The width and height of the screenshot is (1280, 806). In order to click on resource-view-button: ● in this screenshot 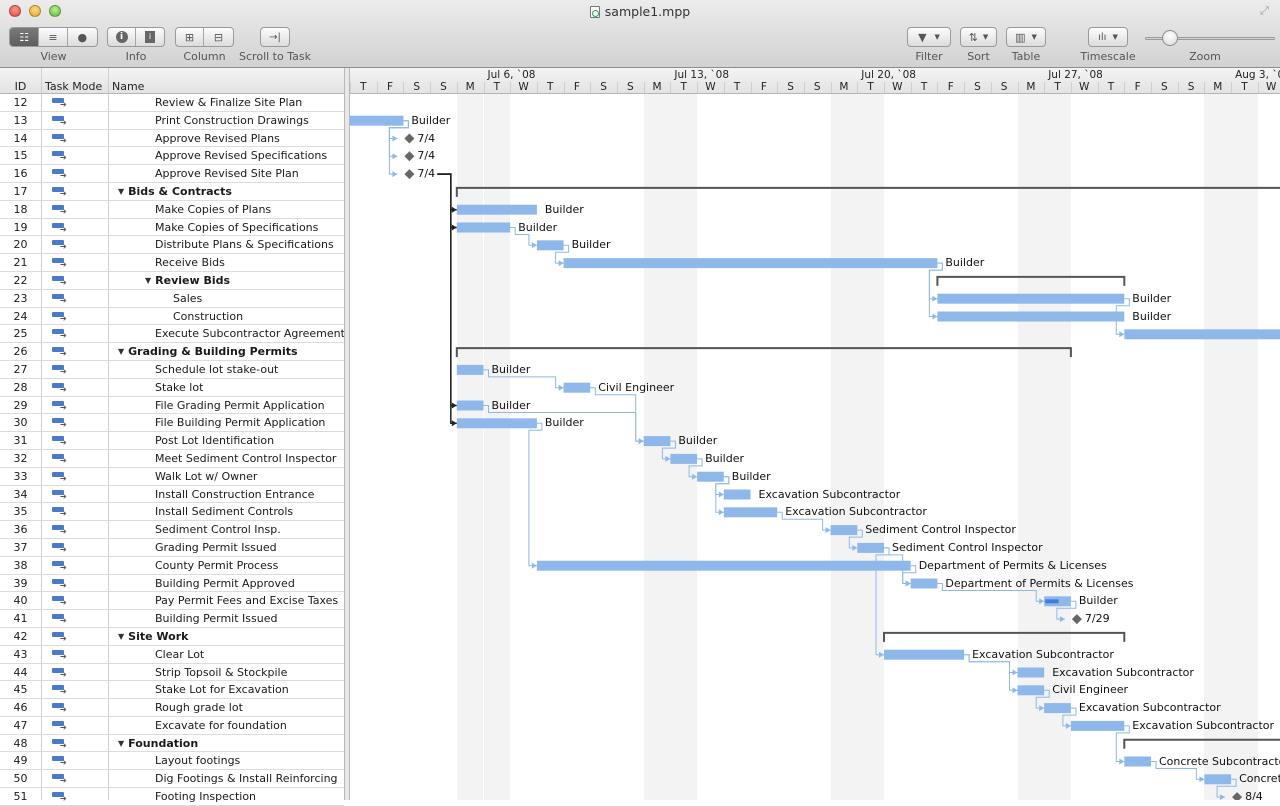, I will do `click(82, 37)`.